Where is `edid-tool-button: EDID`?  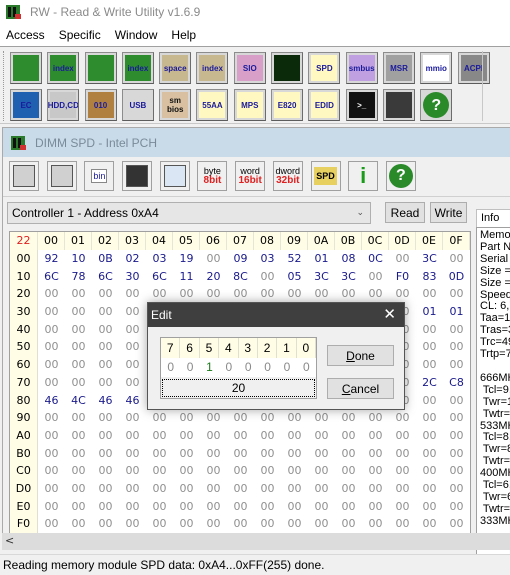 edid-tool-button: EDID is located at coordinates (324, 105).